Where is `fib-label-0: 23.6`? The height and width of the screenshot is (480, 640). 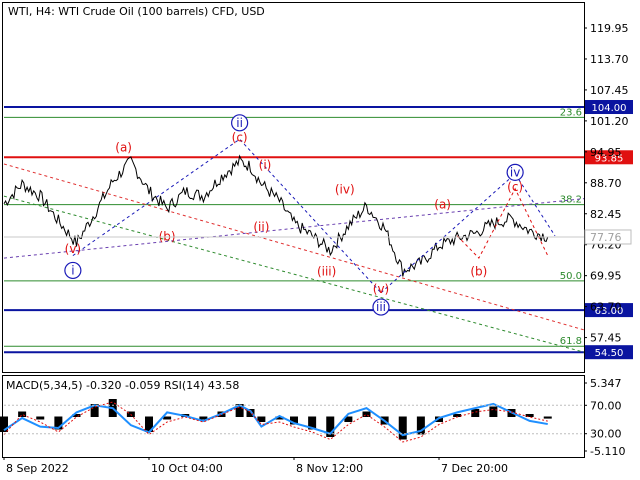 fib-label-0: 23.6 is located at coordinates (571, 112).